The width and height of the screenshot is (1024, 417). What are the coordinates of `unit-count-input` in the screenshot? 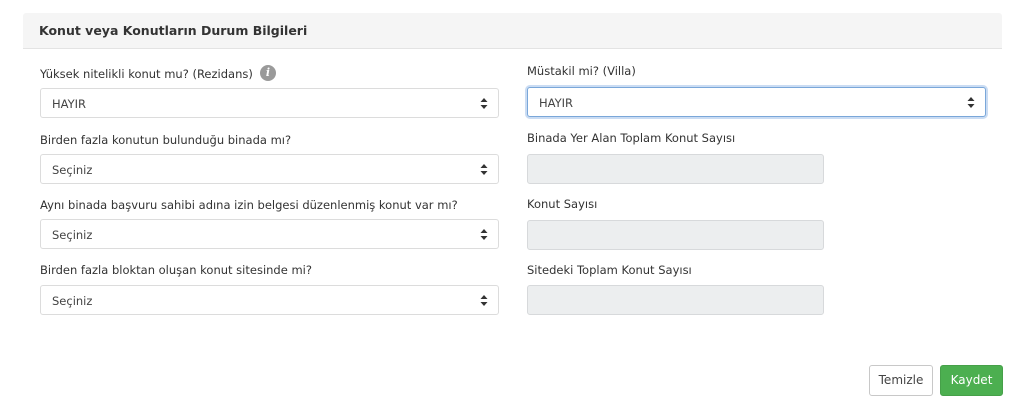 It's located at (675, 235).